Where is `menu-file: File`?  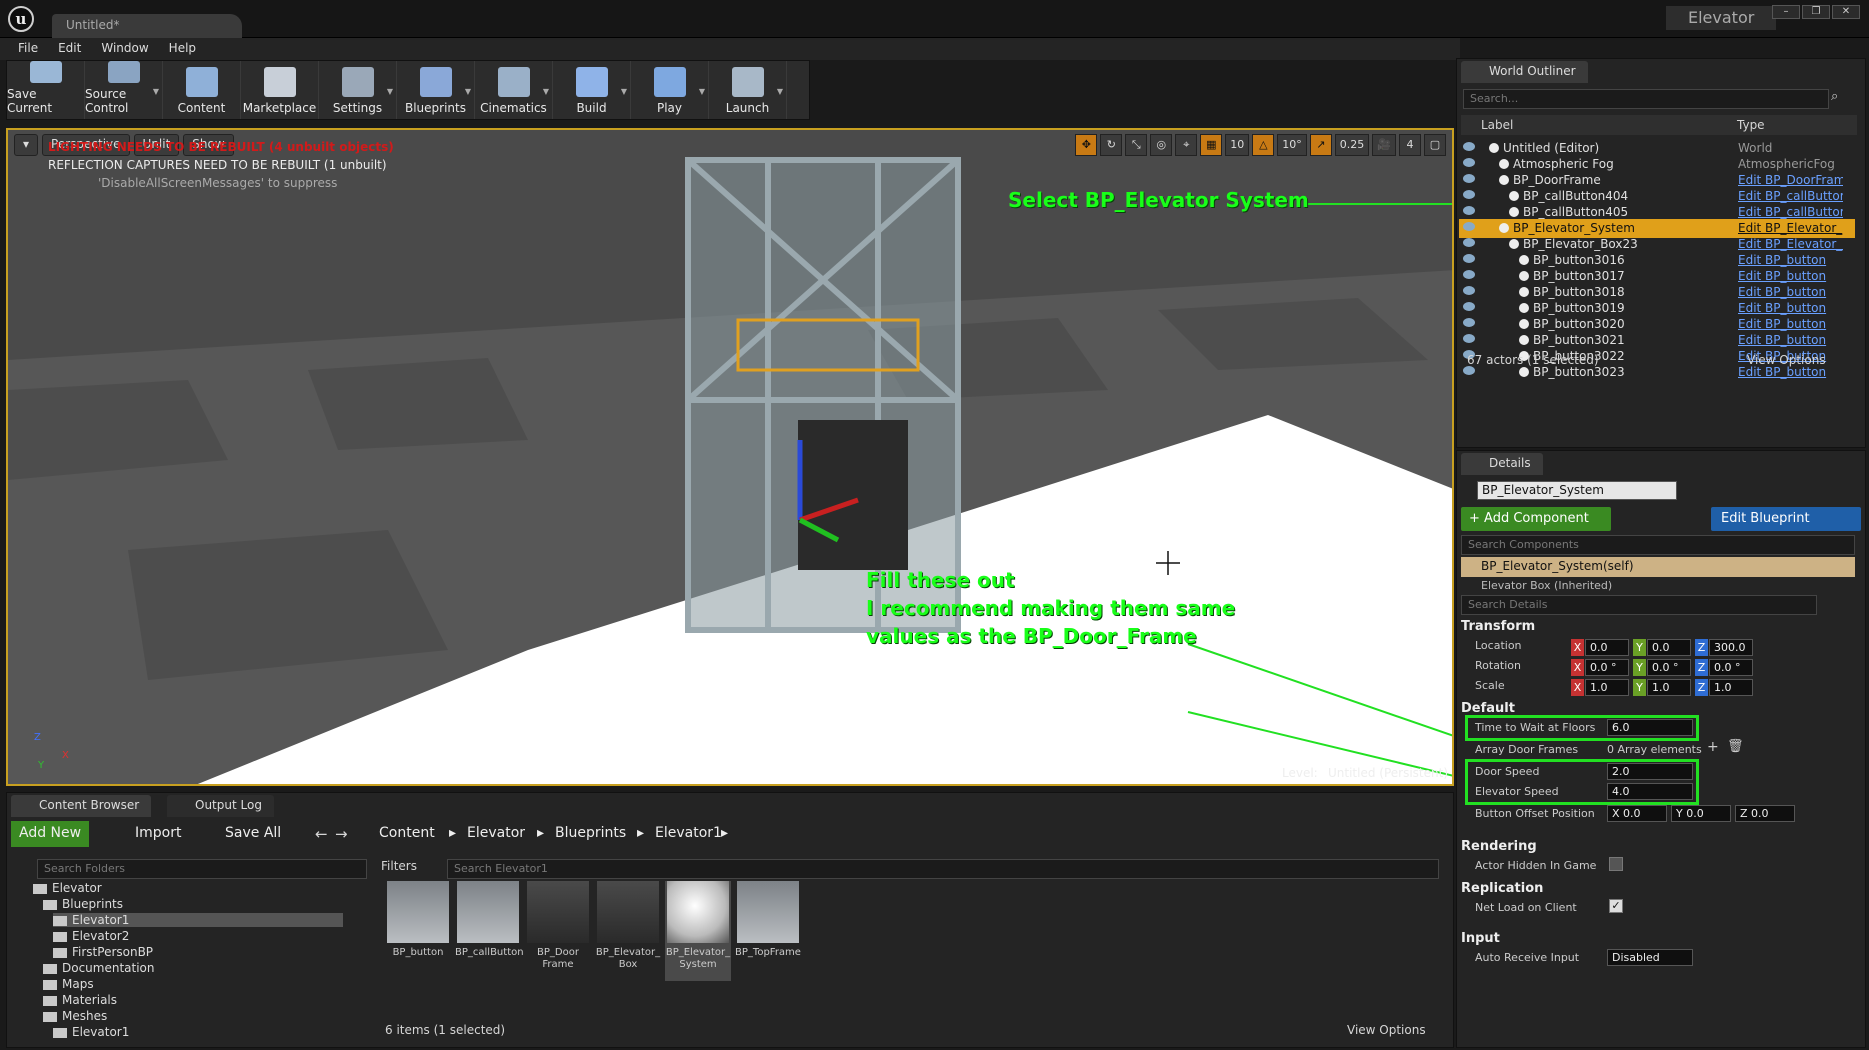 menu-file: File is located at coordinates (28, 49).